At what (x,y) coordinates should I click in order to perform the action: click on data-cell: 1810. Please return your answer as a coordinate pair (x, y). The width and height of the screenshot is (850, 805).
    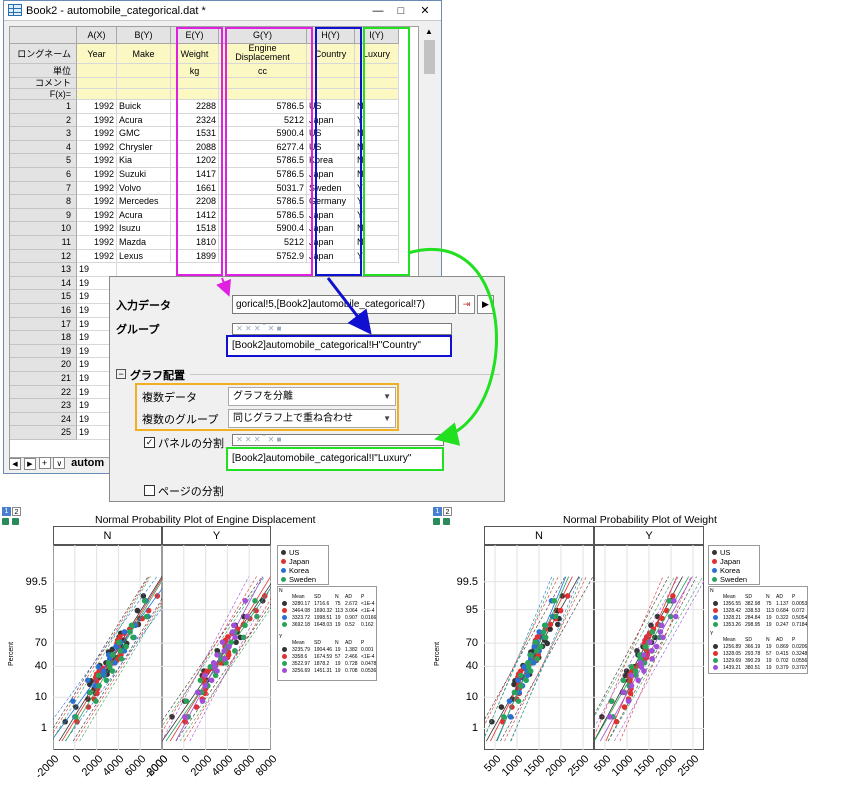
    Looking at the image, I should click on (195, 243).